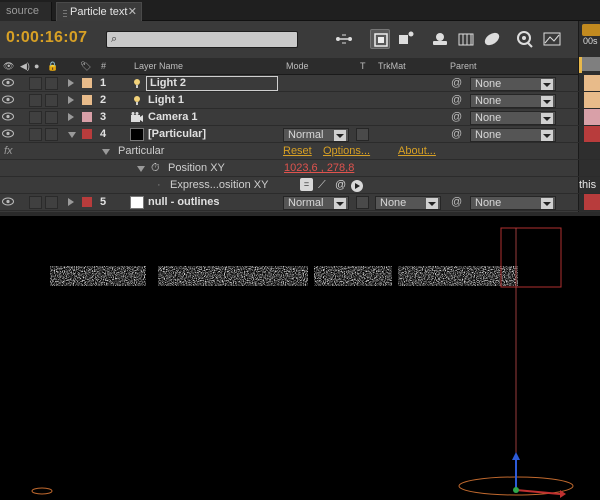 The image size is (600, 500). What do you see at coordinates (392, 66) in the screenshot?
I see `column-trkmat-header: TrkMat` at bounding box center [392, 66].